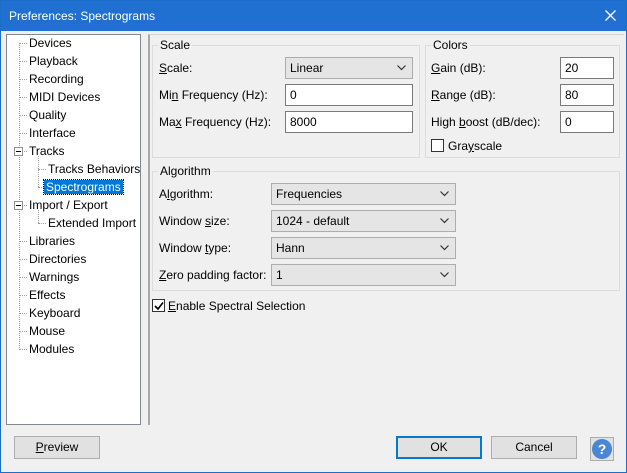 The image size is (627, 473). I want to click on grayscale-checkbox, so click(437, 145).